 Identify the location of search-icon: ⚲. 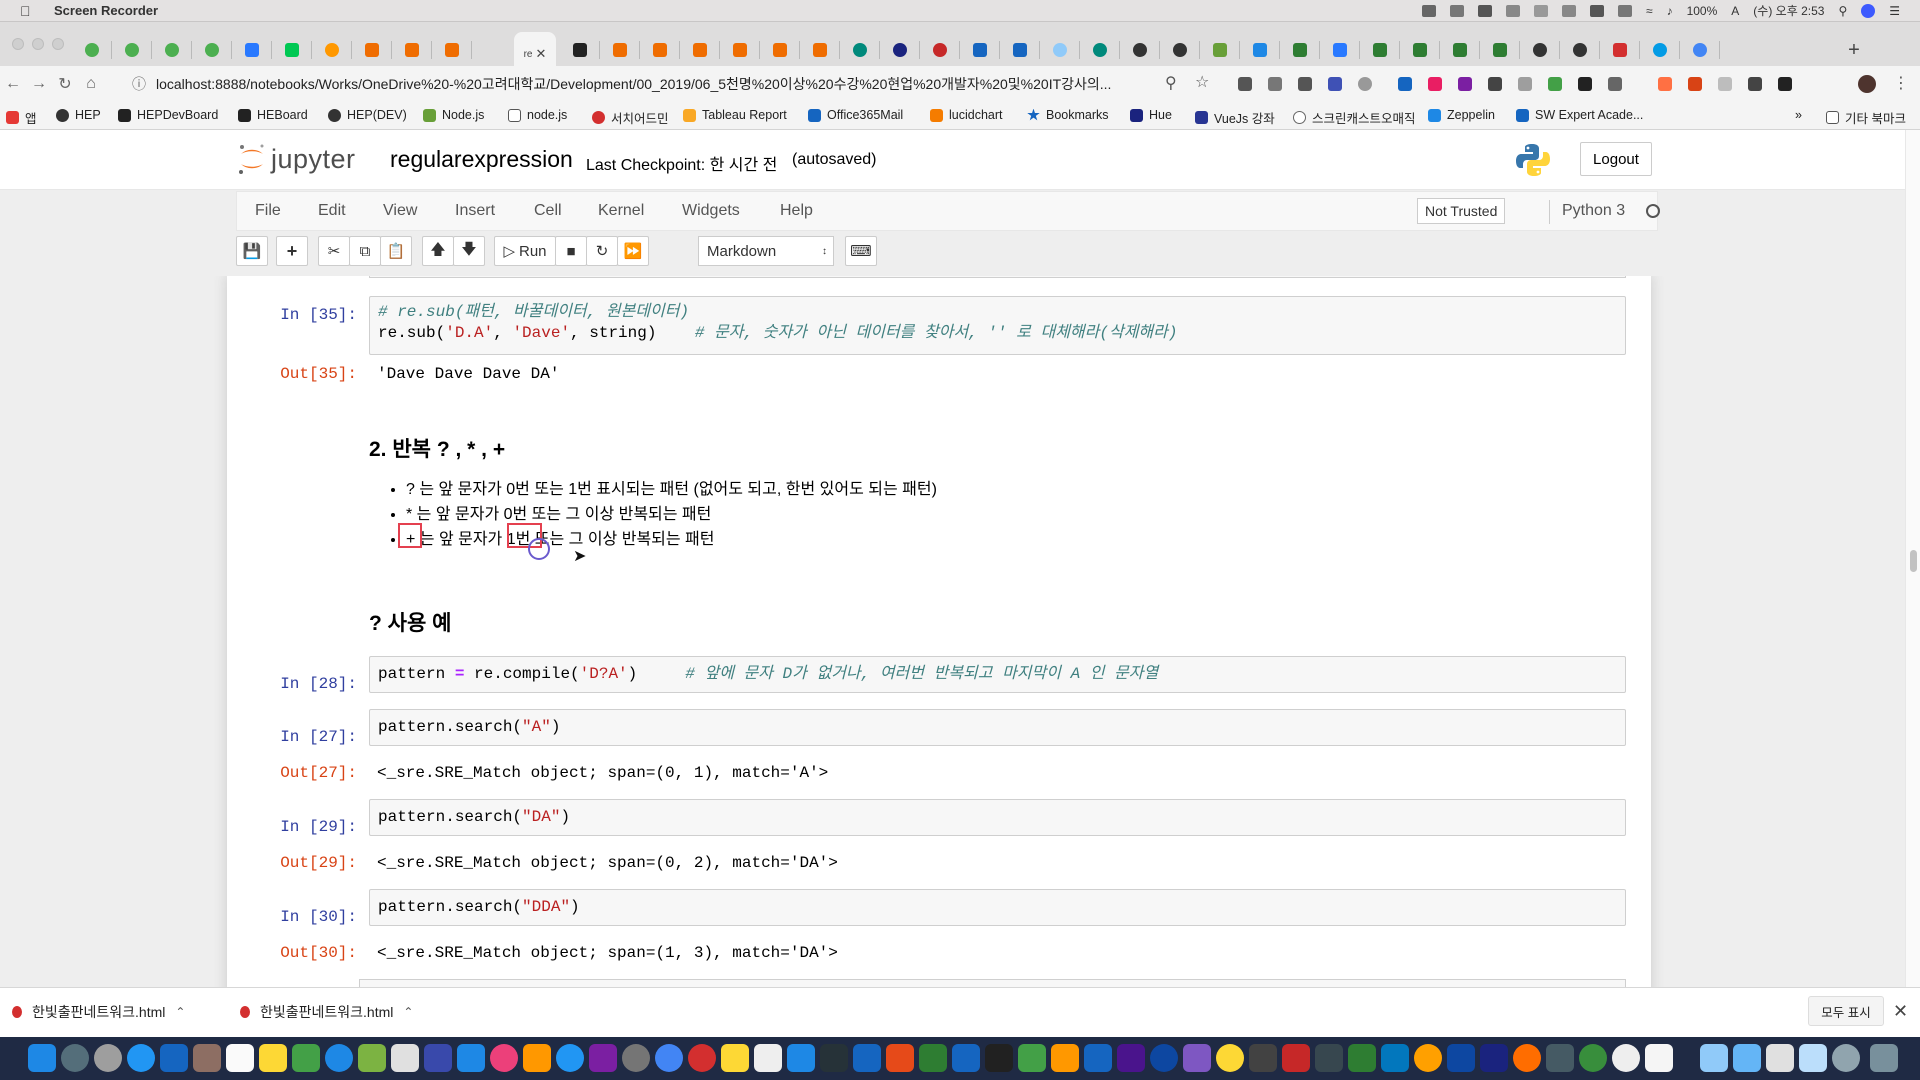
(1842, 11).